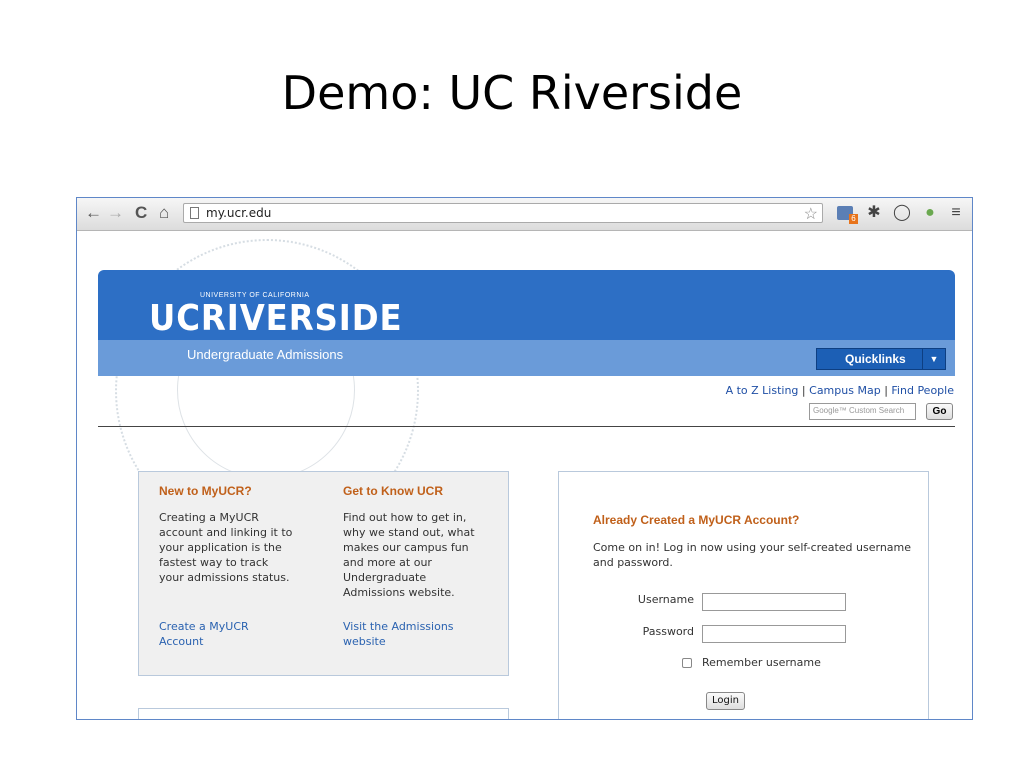  I want to click on username-input, so click(774, 602).